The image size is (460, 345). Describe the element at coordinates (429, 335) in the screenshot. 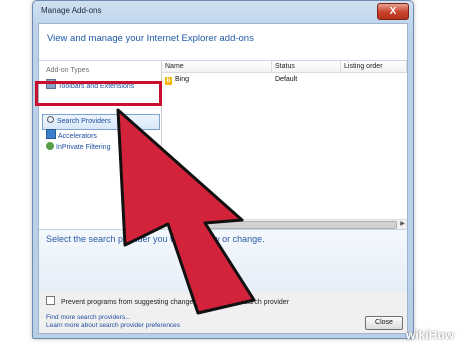

I see `watermark: wikiHow` at that location.